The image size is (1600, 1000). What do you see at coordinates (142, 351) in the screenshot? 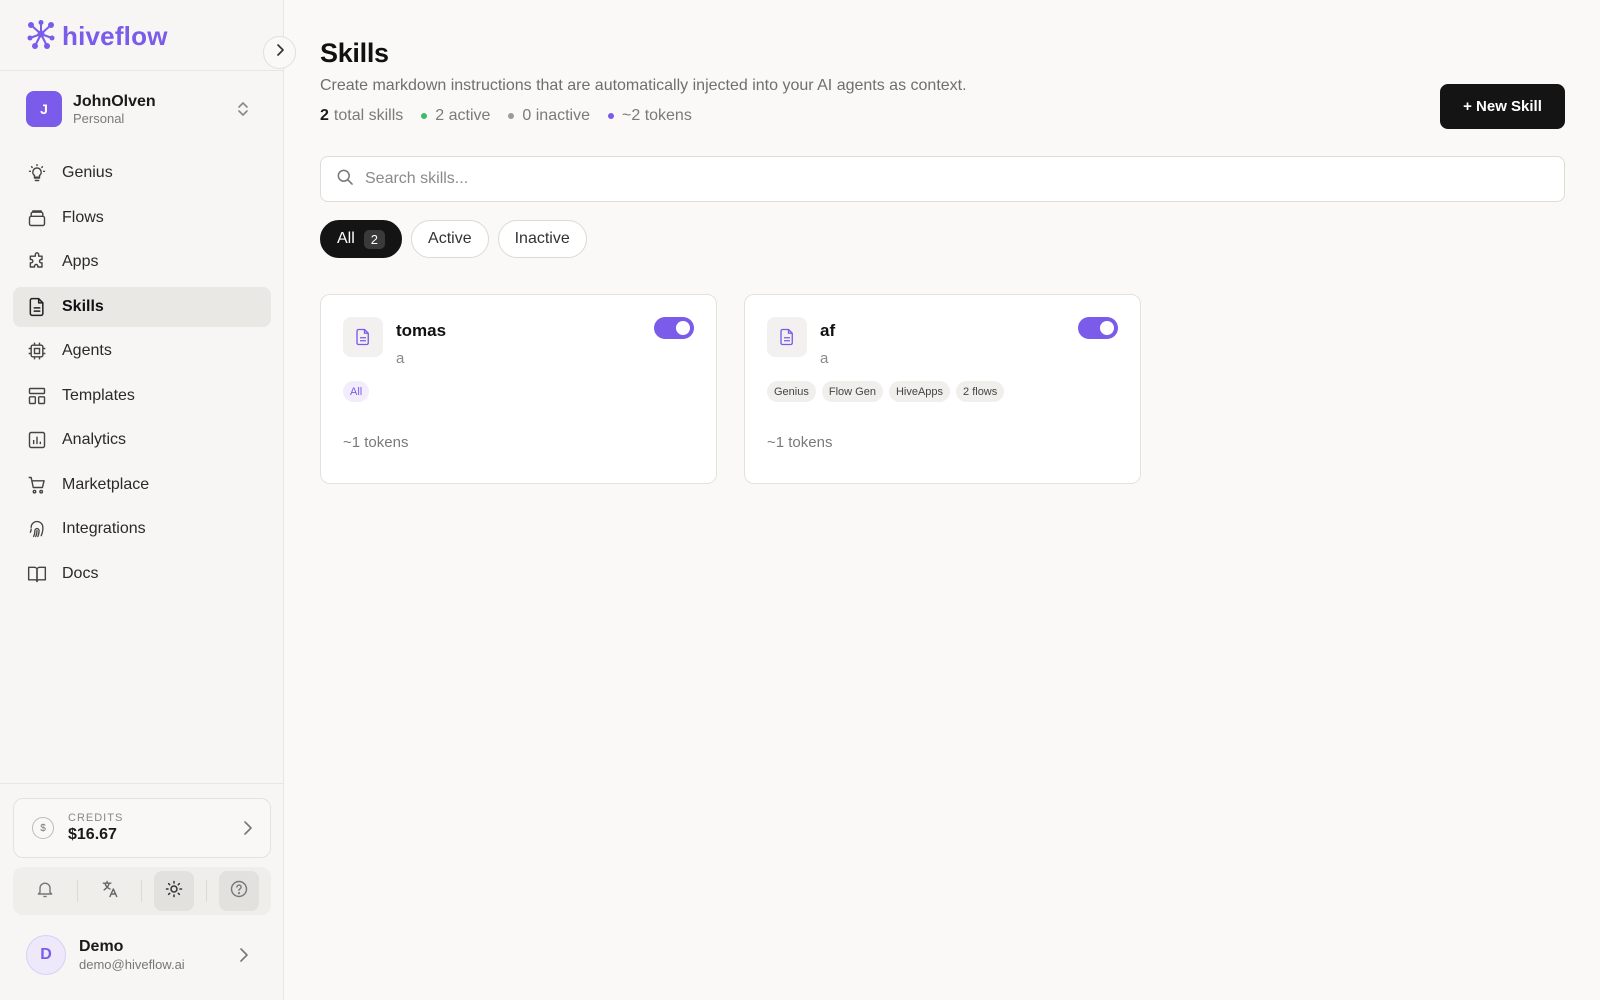
I see `sidebar-item-agents: Agents` at bounding box center [142, 351].